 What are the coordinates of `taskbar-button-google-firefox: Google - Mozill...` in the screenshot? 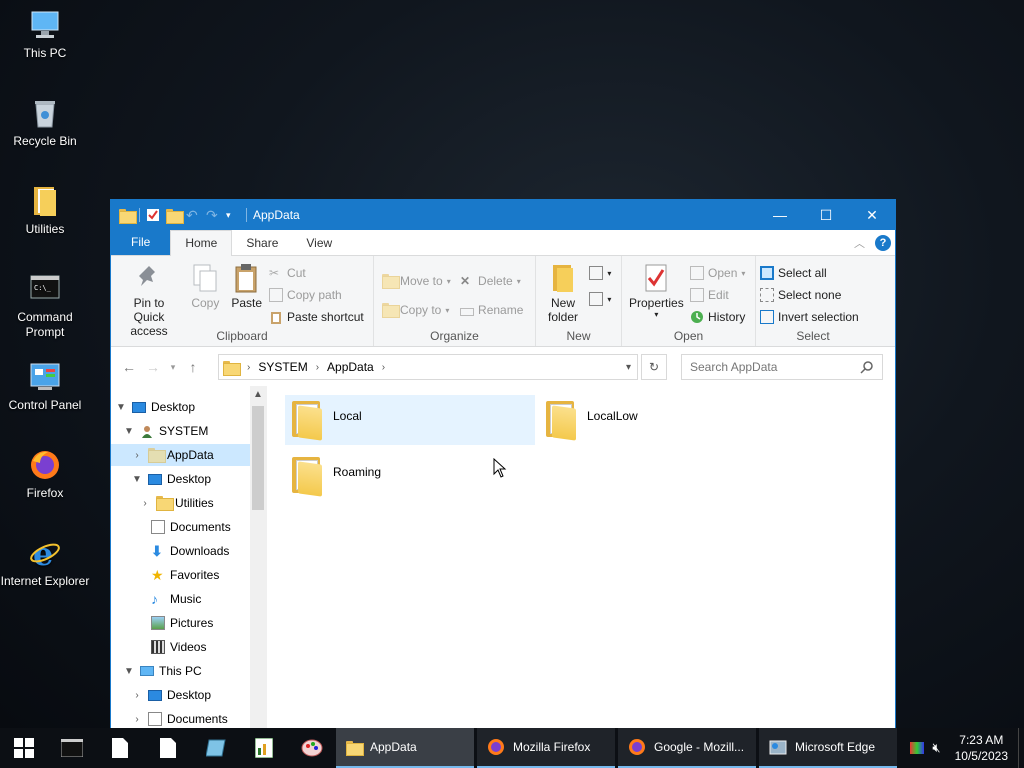 It's located at (687, 748).